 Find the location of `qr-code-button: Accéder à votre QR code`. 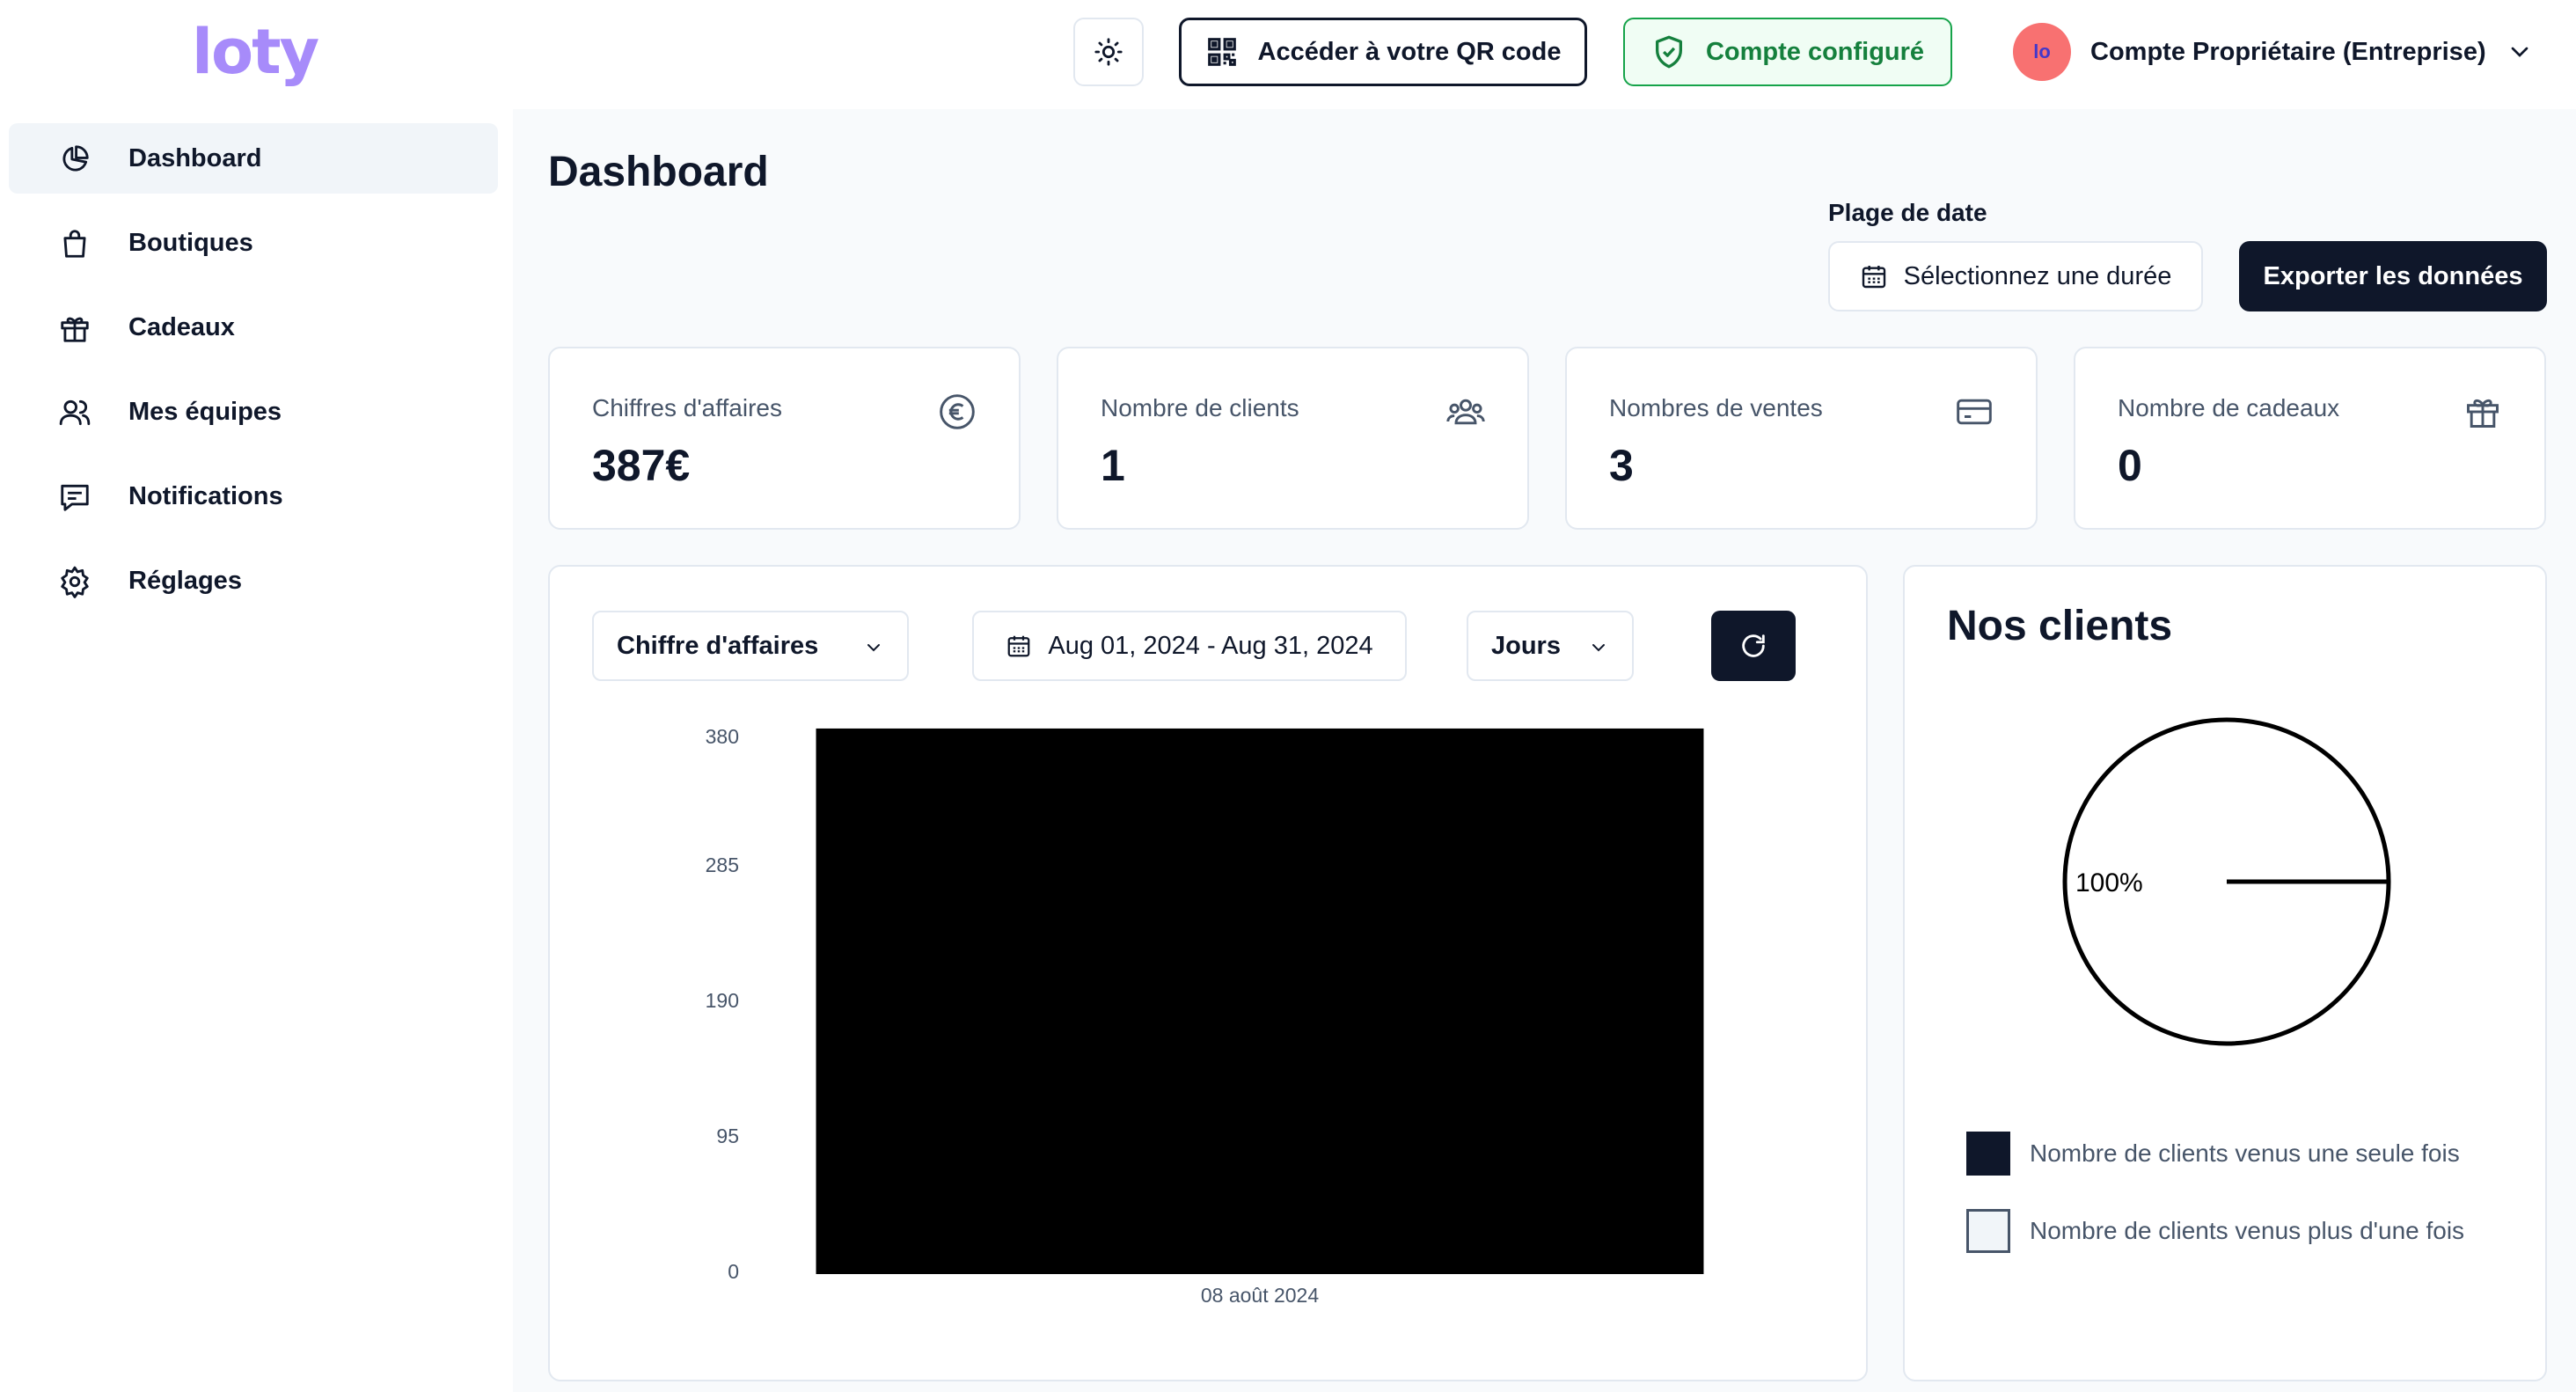

qr-code-button: Accéder à votre QR code is located at coordinates (1383, 52).